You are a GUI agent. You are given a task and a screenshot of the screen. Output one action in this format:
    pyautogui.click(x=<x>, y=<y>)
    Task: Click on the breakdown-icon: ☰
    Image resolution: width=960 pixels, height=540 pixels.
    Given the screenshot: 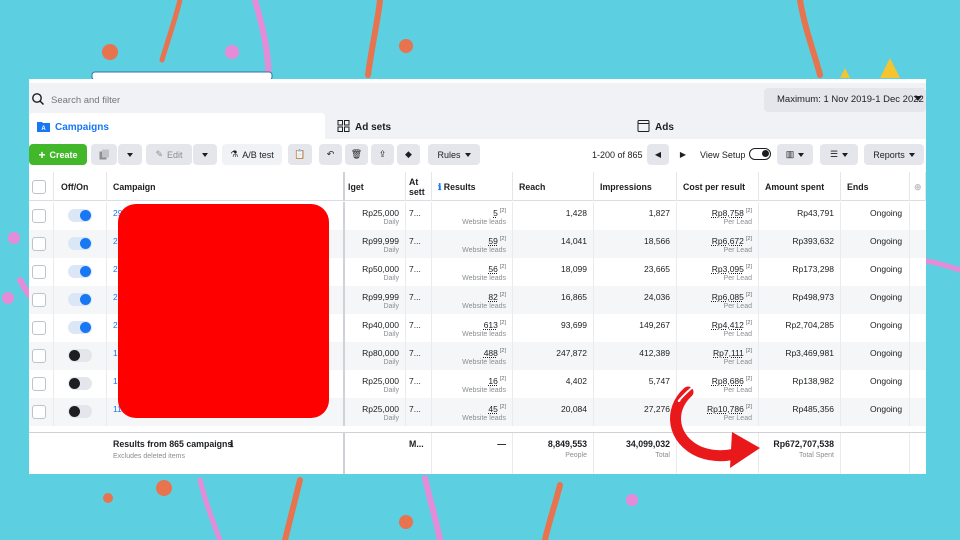 What is the action you would take?
    pyautogui.click(x=834, y=154)
    